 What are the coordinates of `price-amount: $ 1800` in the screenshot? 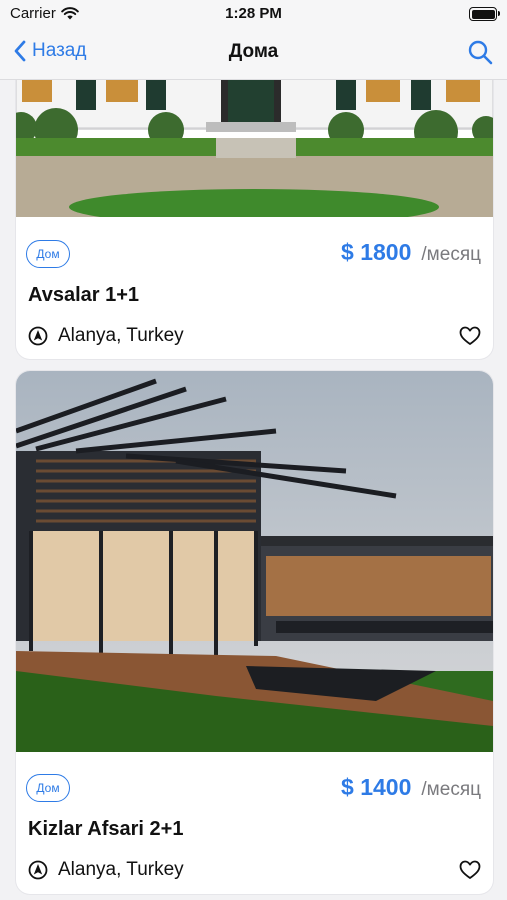 It's located at (376, 252).